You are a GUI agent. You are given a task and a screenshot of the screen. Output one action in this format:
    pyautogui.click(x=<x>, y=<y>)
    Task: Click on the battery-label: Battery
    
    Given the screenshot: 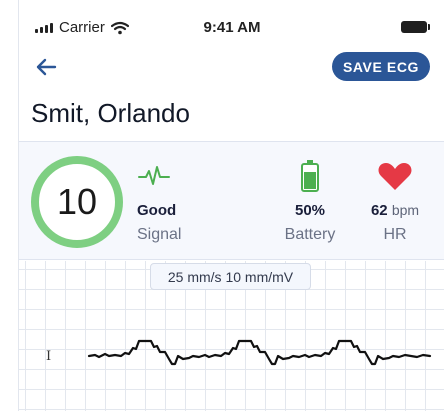 What is the action you would take?
    pyautogui.click(x=310, y=234)
    